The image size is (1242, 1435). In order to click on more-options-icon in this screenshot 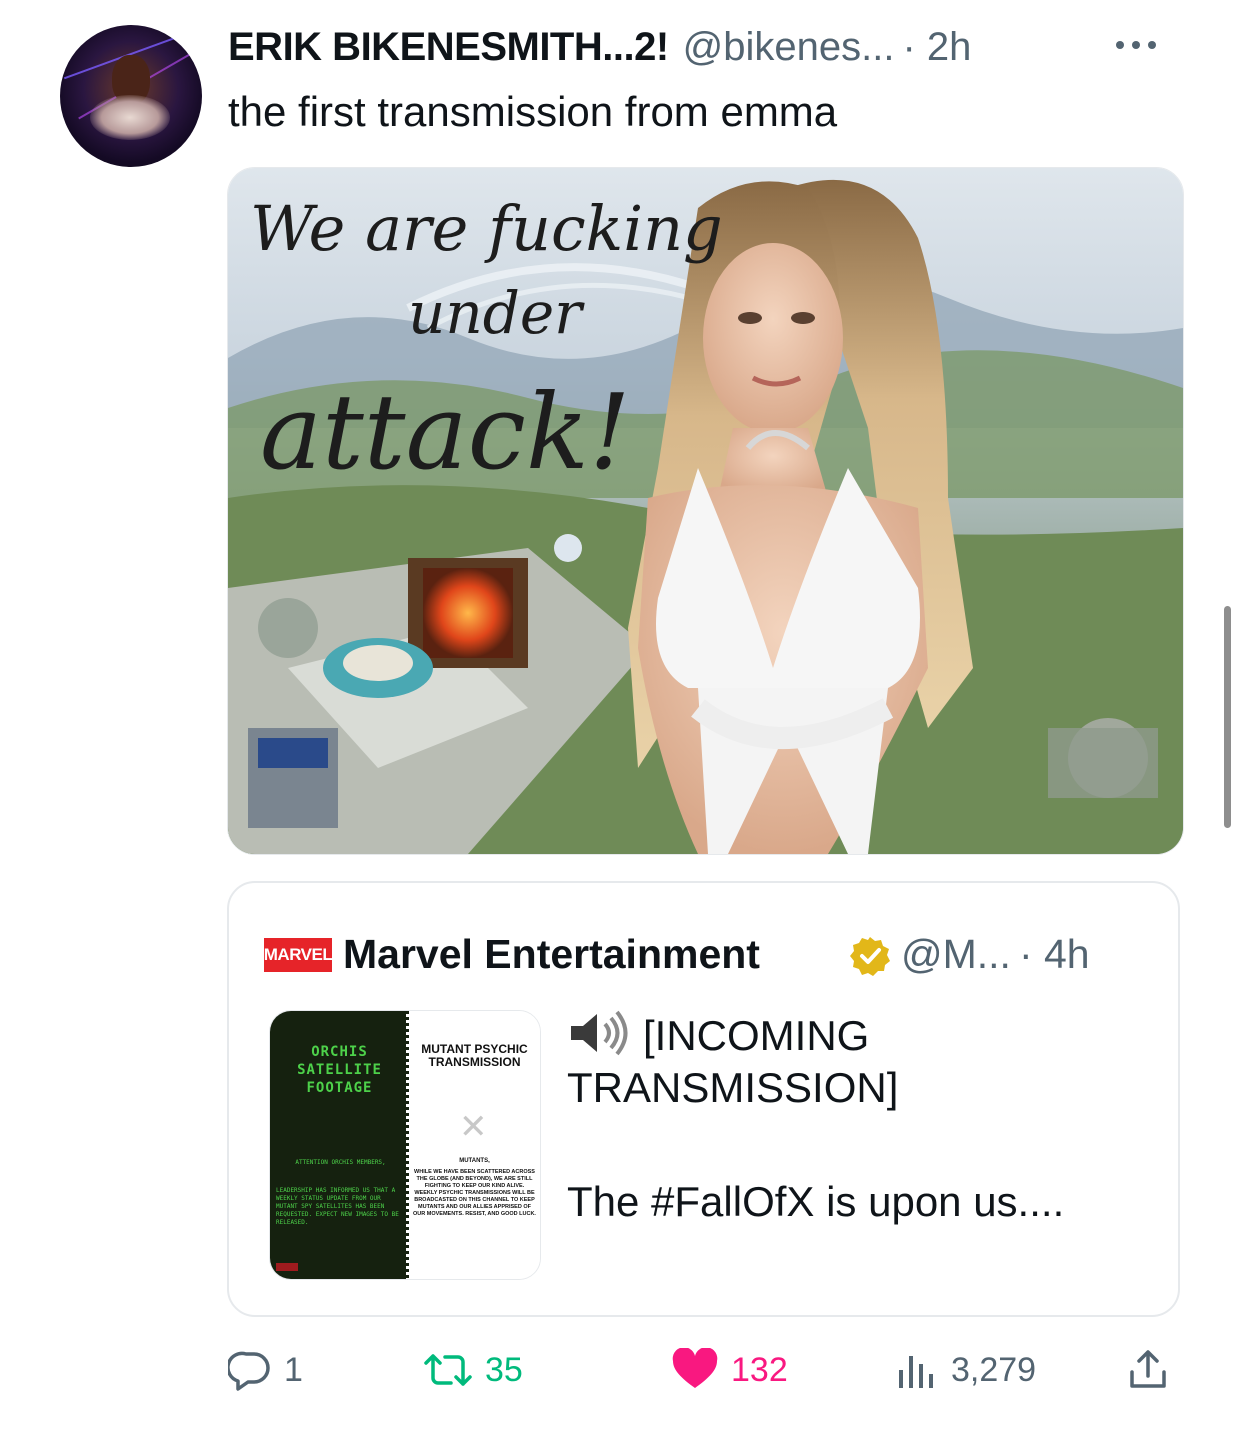, I will do `click(1151, 45)`.